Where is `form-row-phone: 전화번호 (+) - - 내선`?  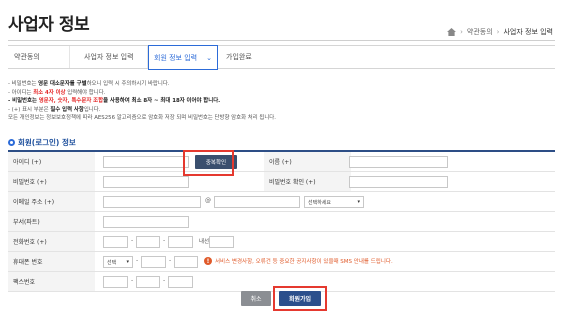
form-row-phone: 전화번호 (+) - - 내선 is located at coordinates (281, 242).